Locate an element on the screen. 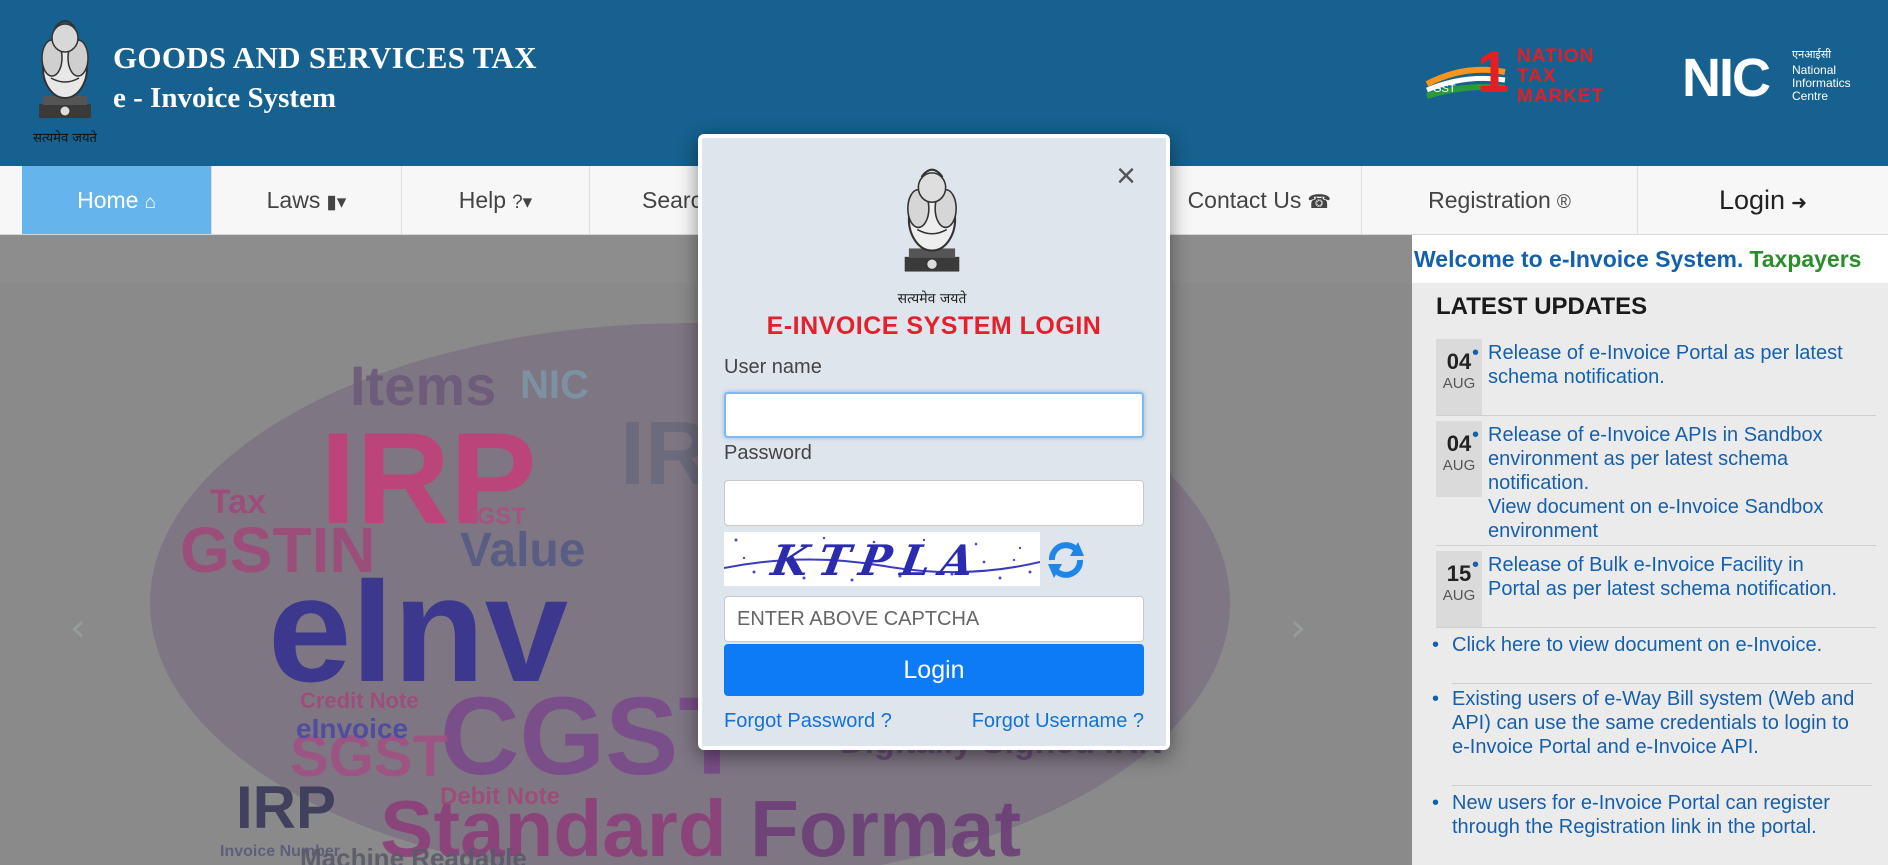 This screenshot has width=1888, height=865. nav-home-label: Home is located at coordinates (108, 200).